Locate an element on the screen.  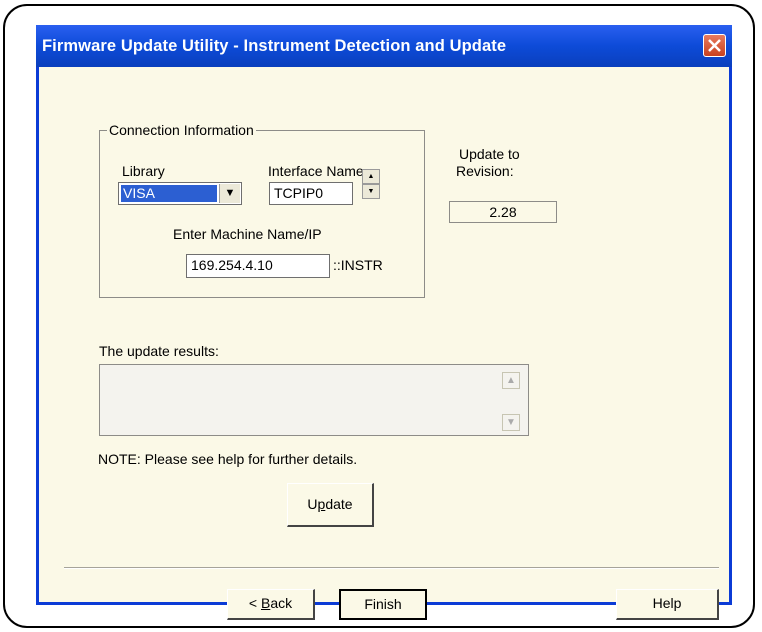
library-label: Library is located at coordinates (143, 171).